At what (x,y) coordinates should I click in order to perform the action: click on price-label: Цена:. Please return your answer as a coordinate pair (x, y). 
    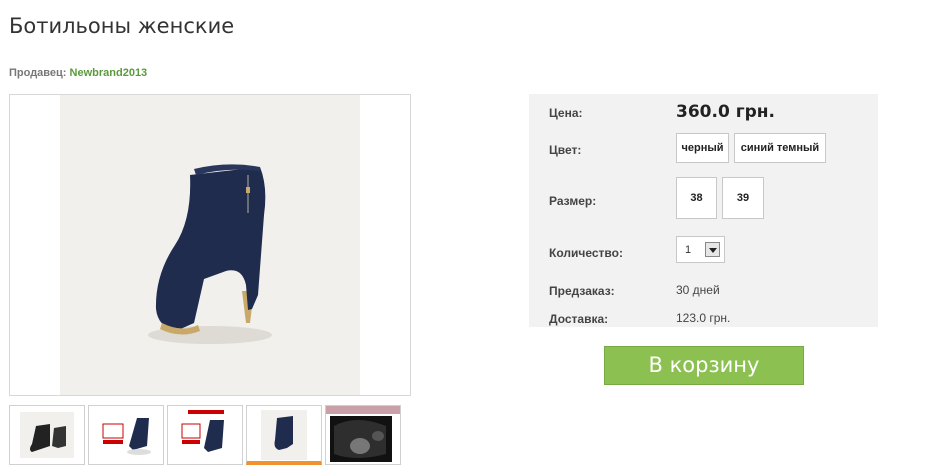
    Looking at the image, I should click on (566, 113).